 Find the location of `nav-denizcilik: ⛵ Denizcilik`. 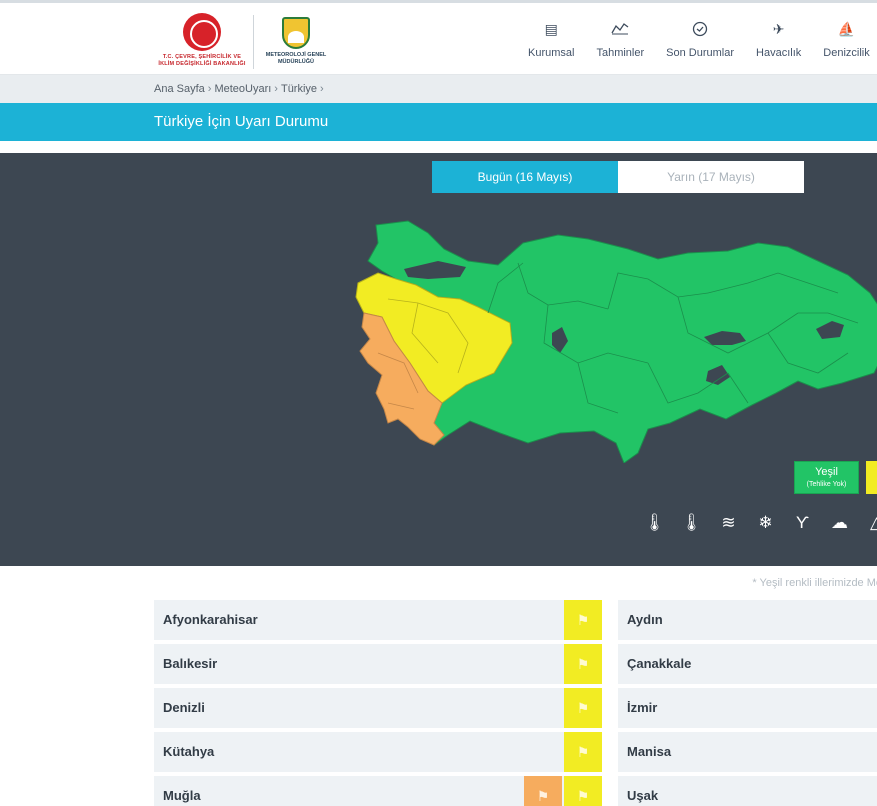

nav-denizcilik: ⛵ Denizcilik is located at coordinates (846, 40).